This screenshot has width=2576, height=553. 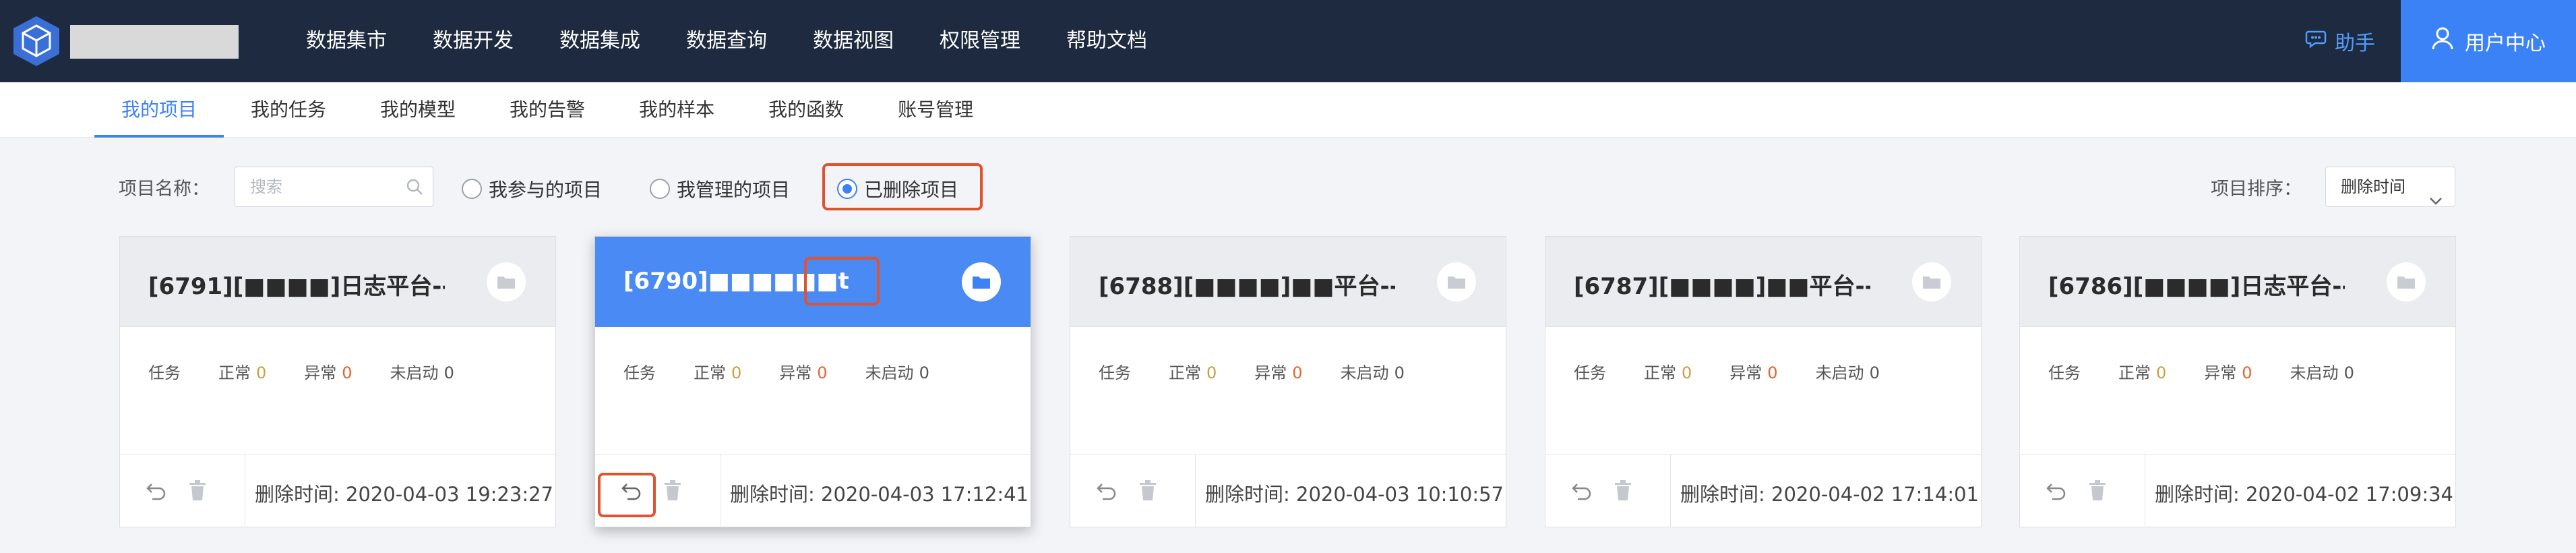 I want to click on tab-my-functions: 我的函数, so click(x=806, y=110).